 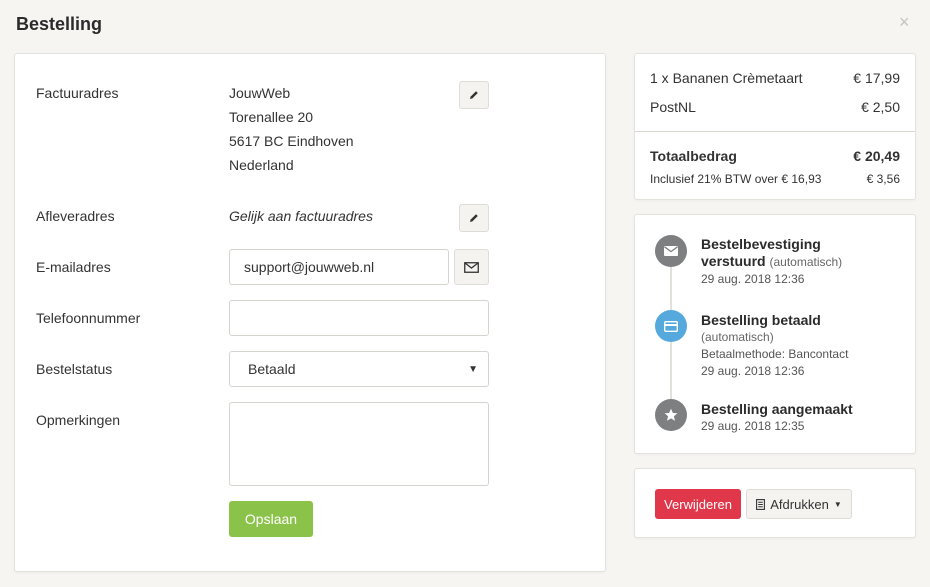 I want to click on email-input, so click(x=339, y=267).